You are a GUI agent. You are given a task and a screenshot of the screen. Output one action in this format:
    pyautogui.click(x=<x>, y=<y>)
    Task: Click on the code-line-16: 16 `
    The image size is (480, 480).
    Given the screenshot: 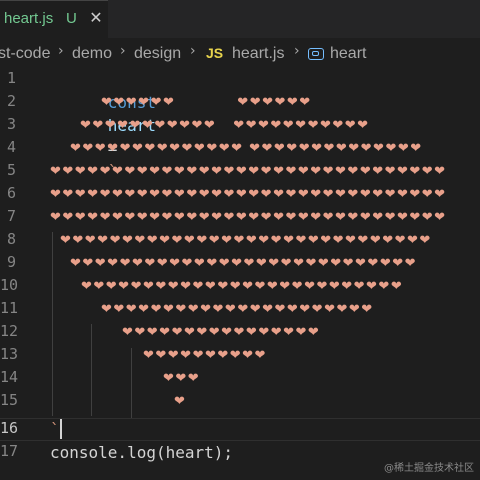 What is the action you would take?
    pyautogui.click(x=240, y=429)
    